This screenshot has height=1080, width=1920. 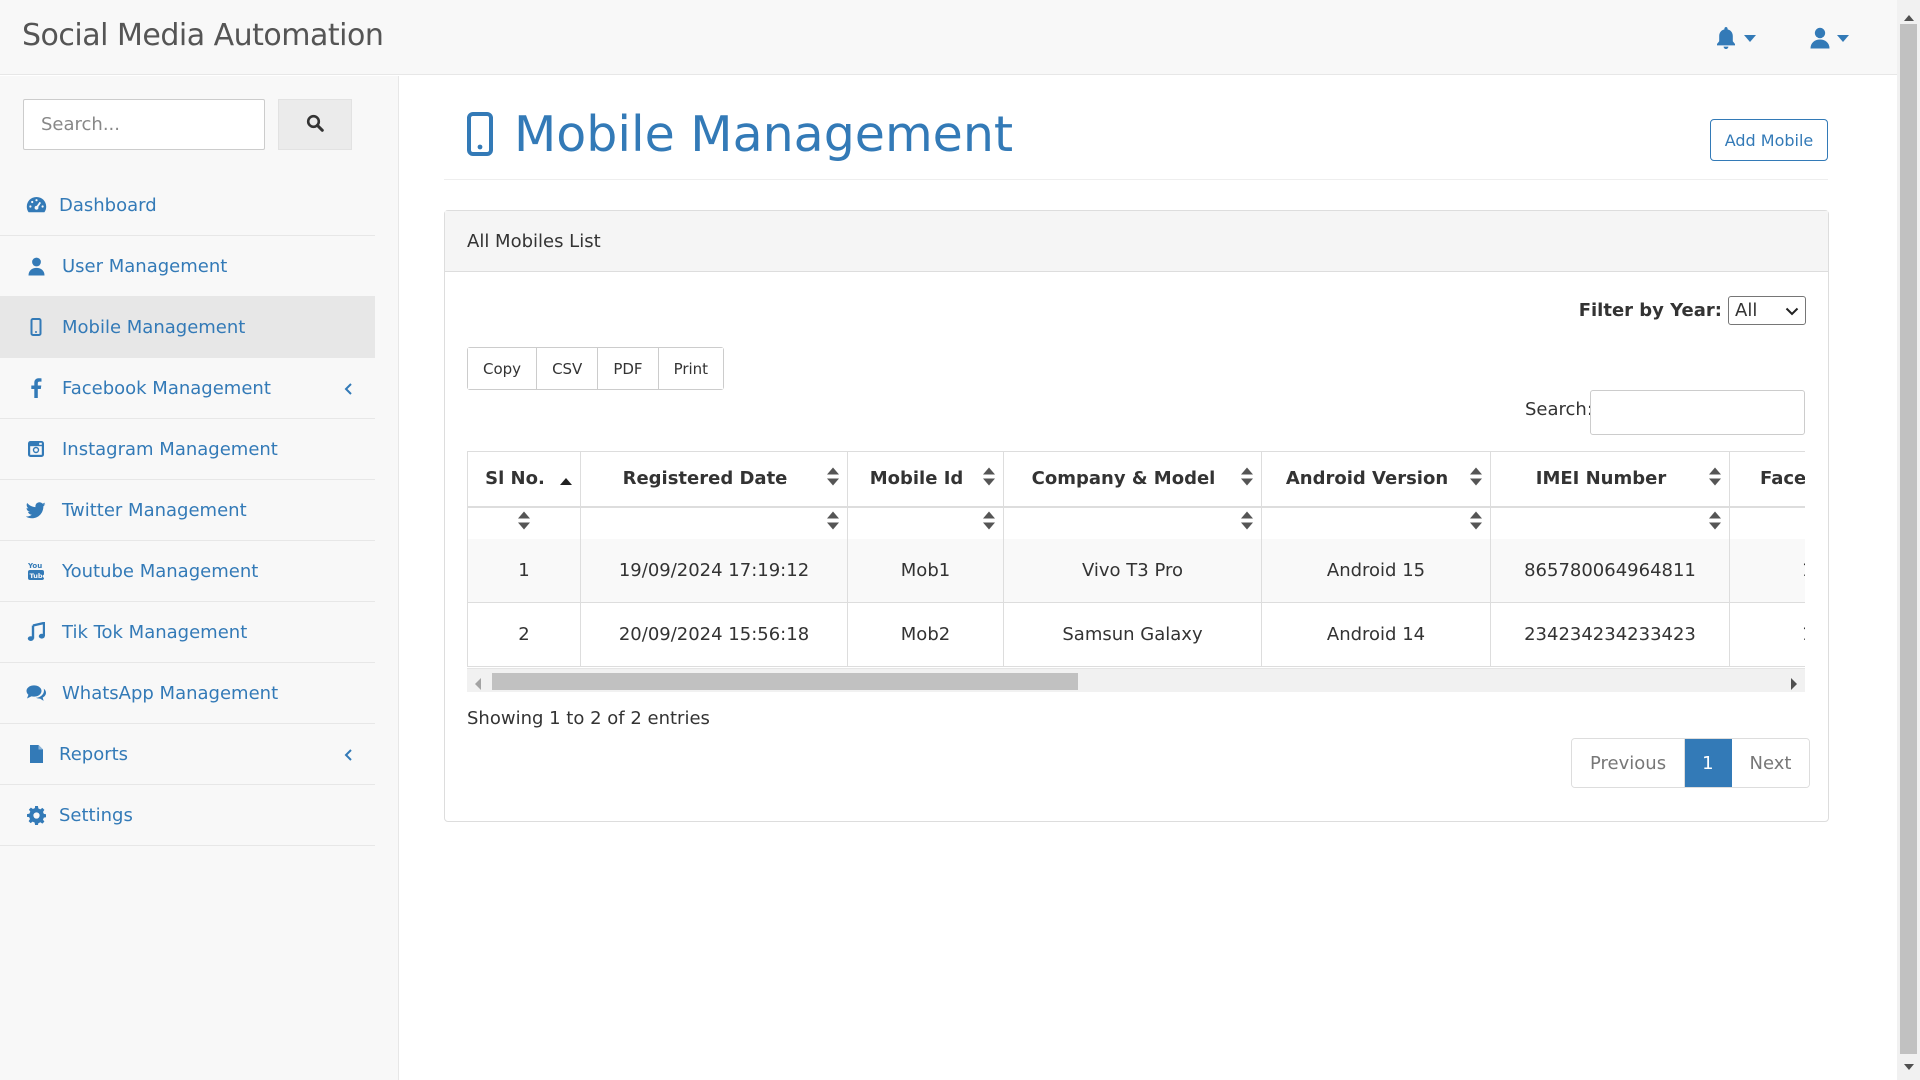 I want to click on pdf-button: PDF, so click(x=628, y=368).